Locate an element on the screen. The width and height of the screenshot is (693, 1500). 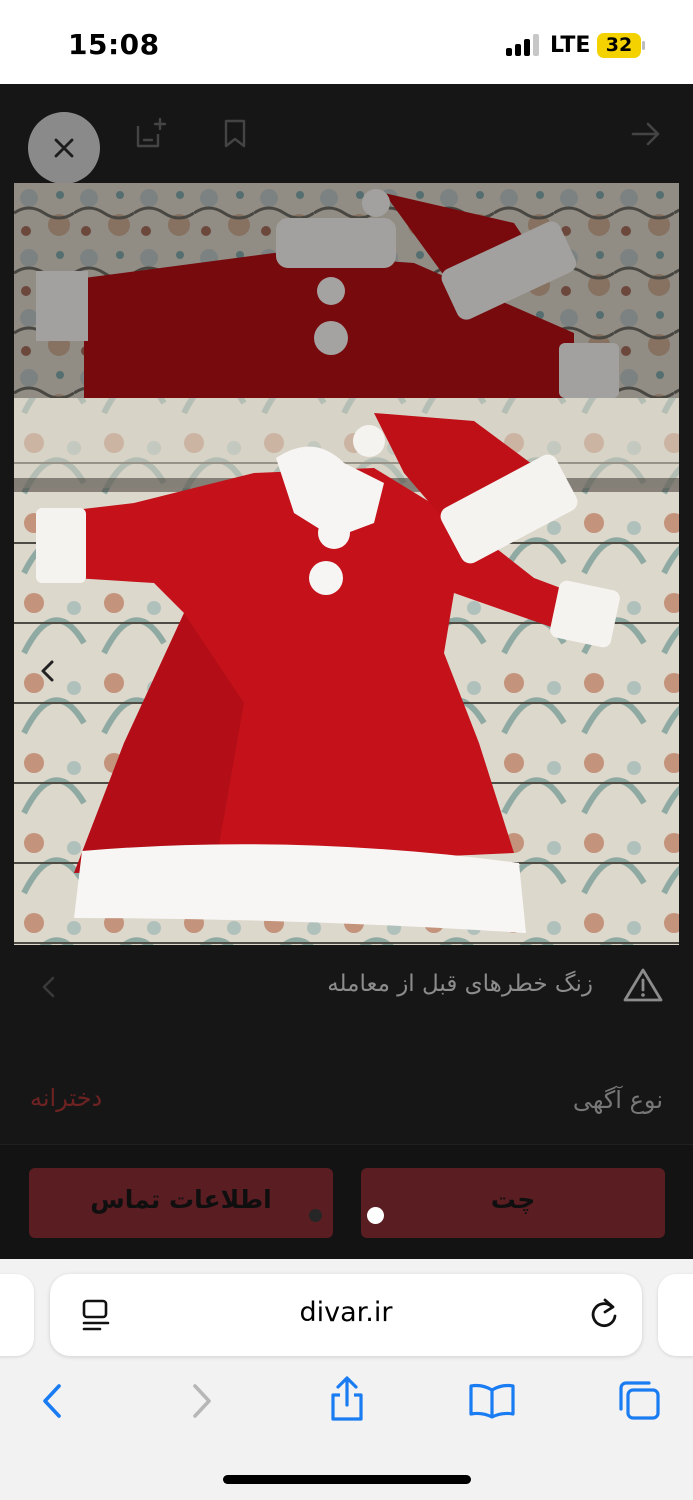
status-time: 15:08 is located at coordinates (114, 44).